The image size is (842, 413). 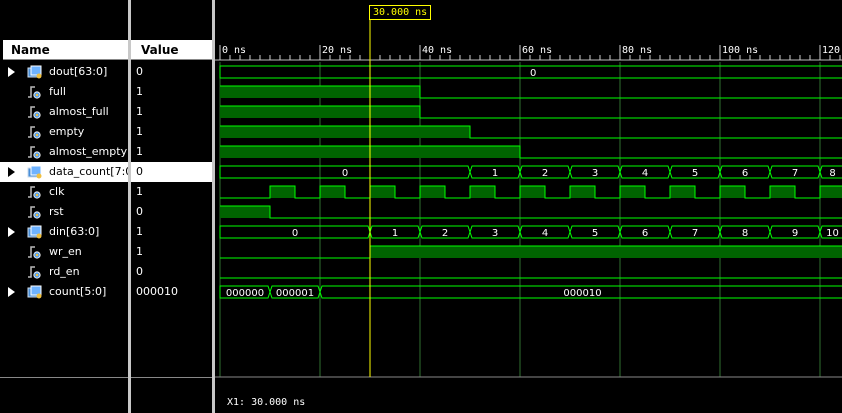 I want to click on waveform-almost-full, so click(x=531, y=112).